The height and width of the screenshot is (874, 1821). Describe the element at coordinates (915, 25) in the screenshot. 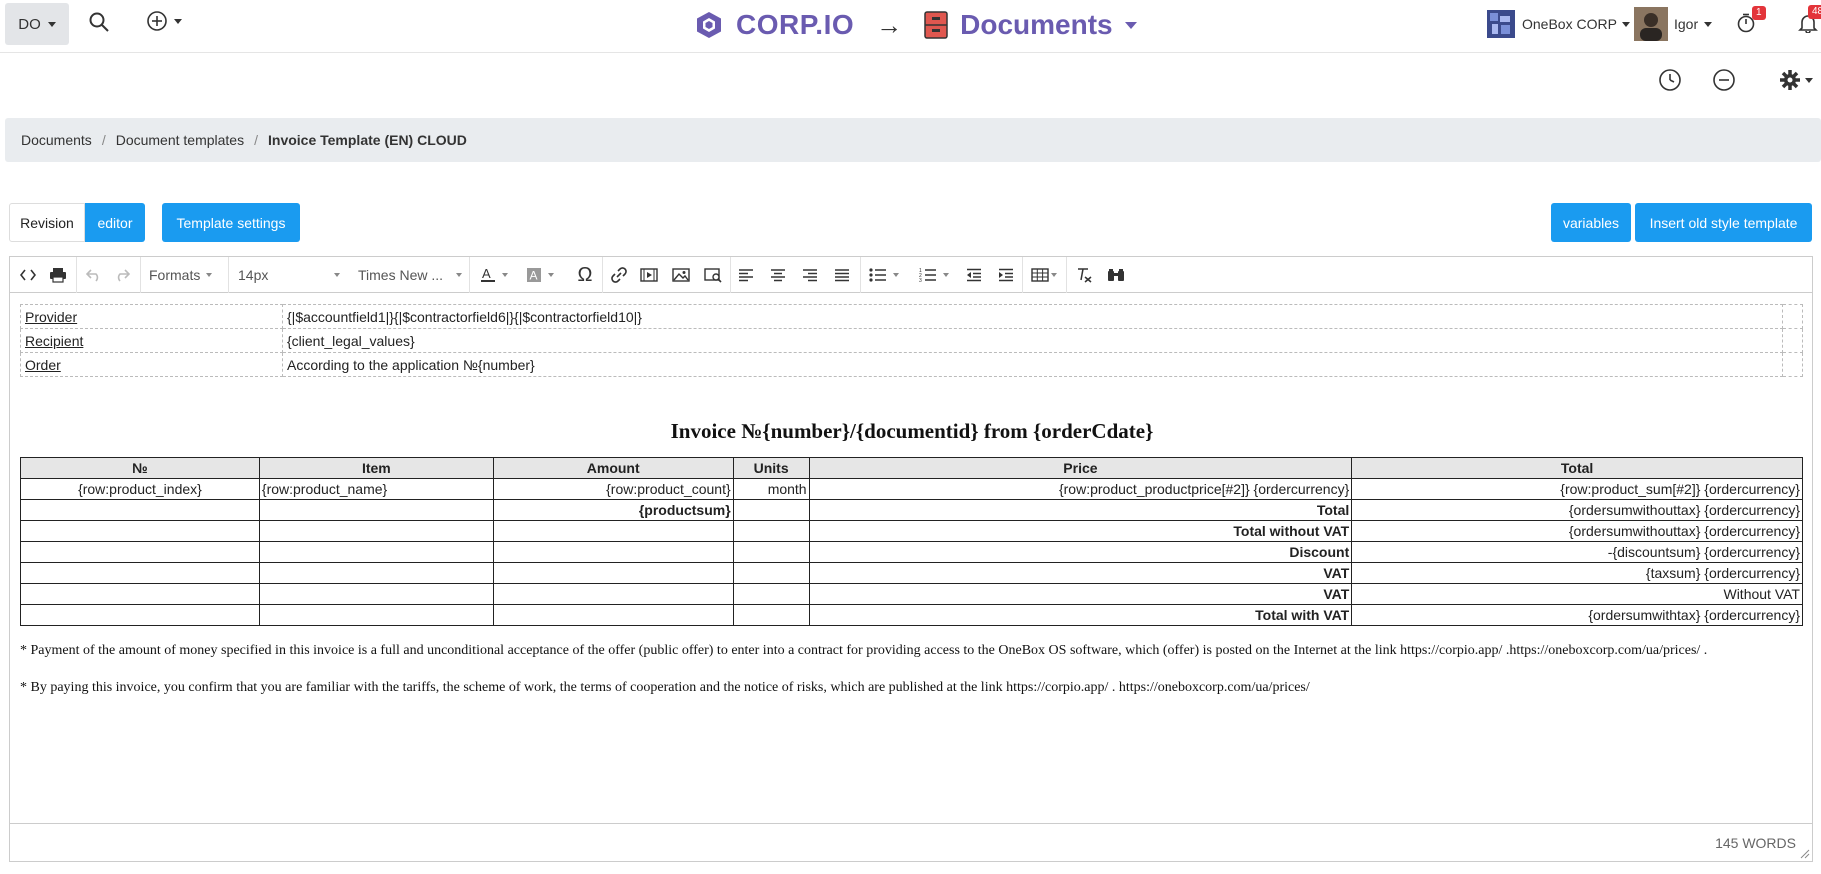

I see `brand-area: CORP.IO → Documents` at that location.